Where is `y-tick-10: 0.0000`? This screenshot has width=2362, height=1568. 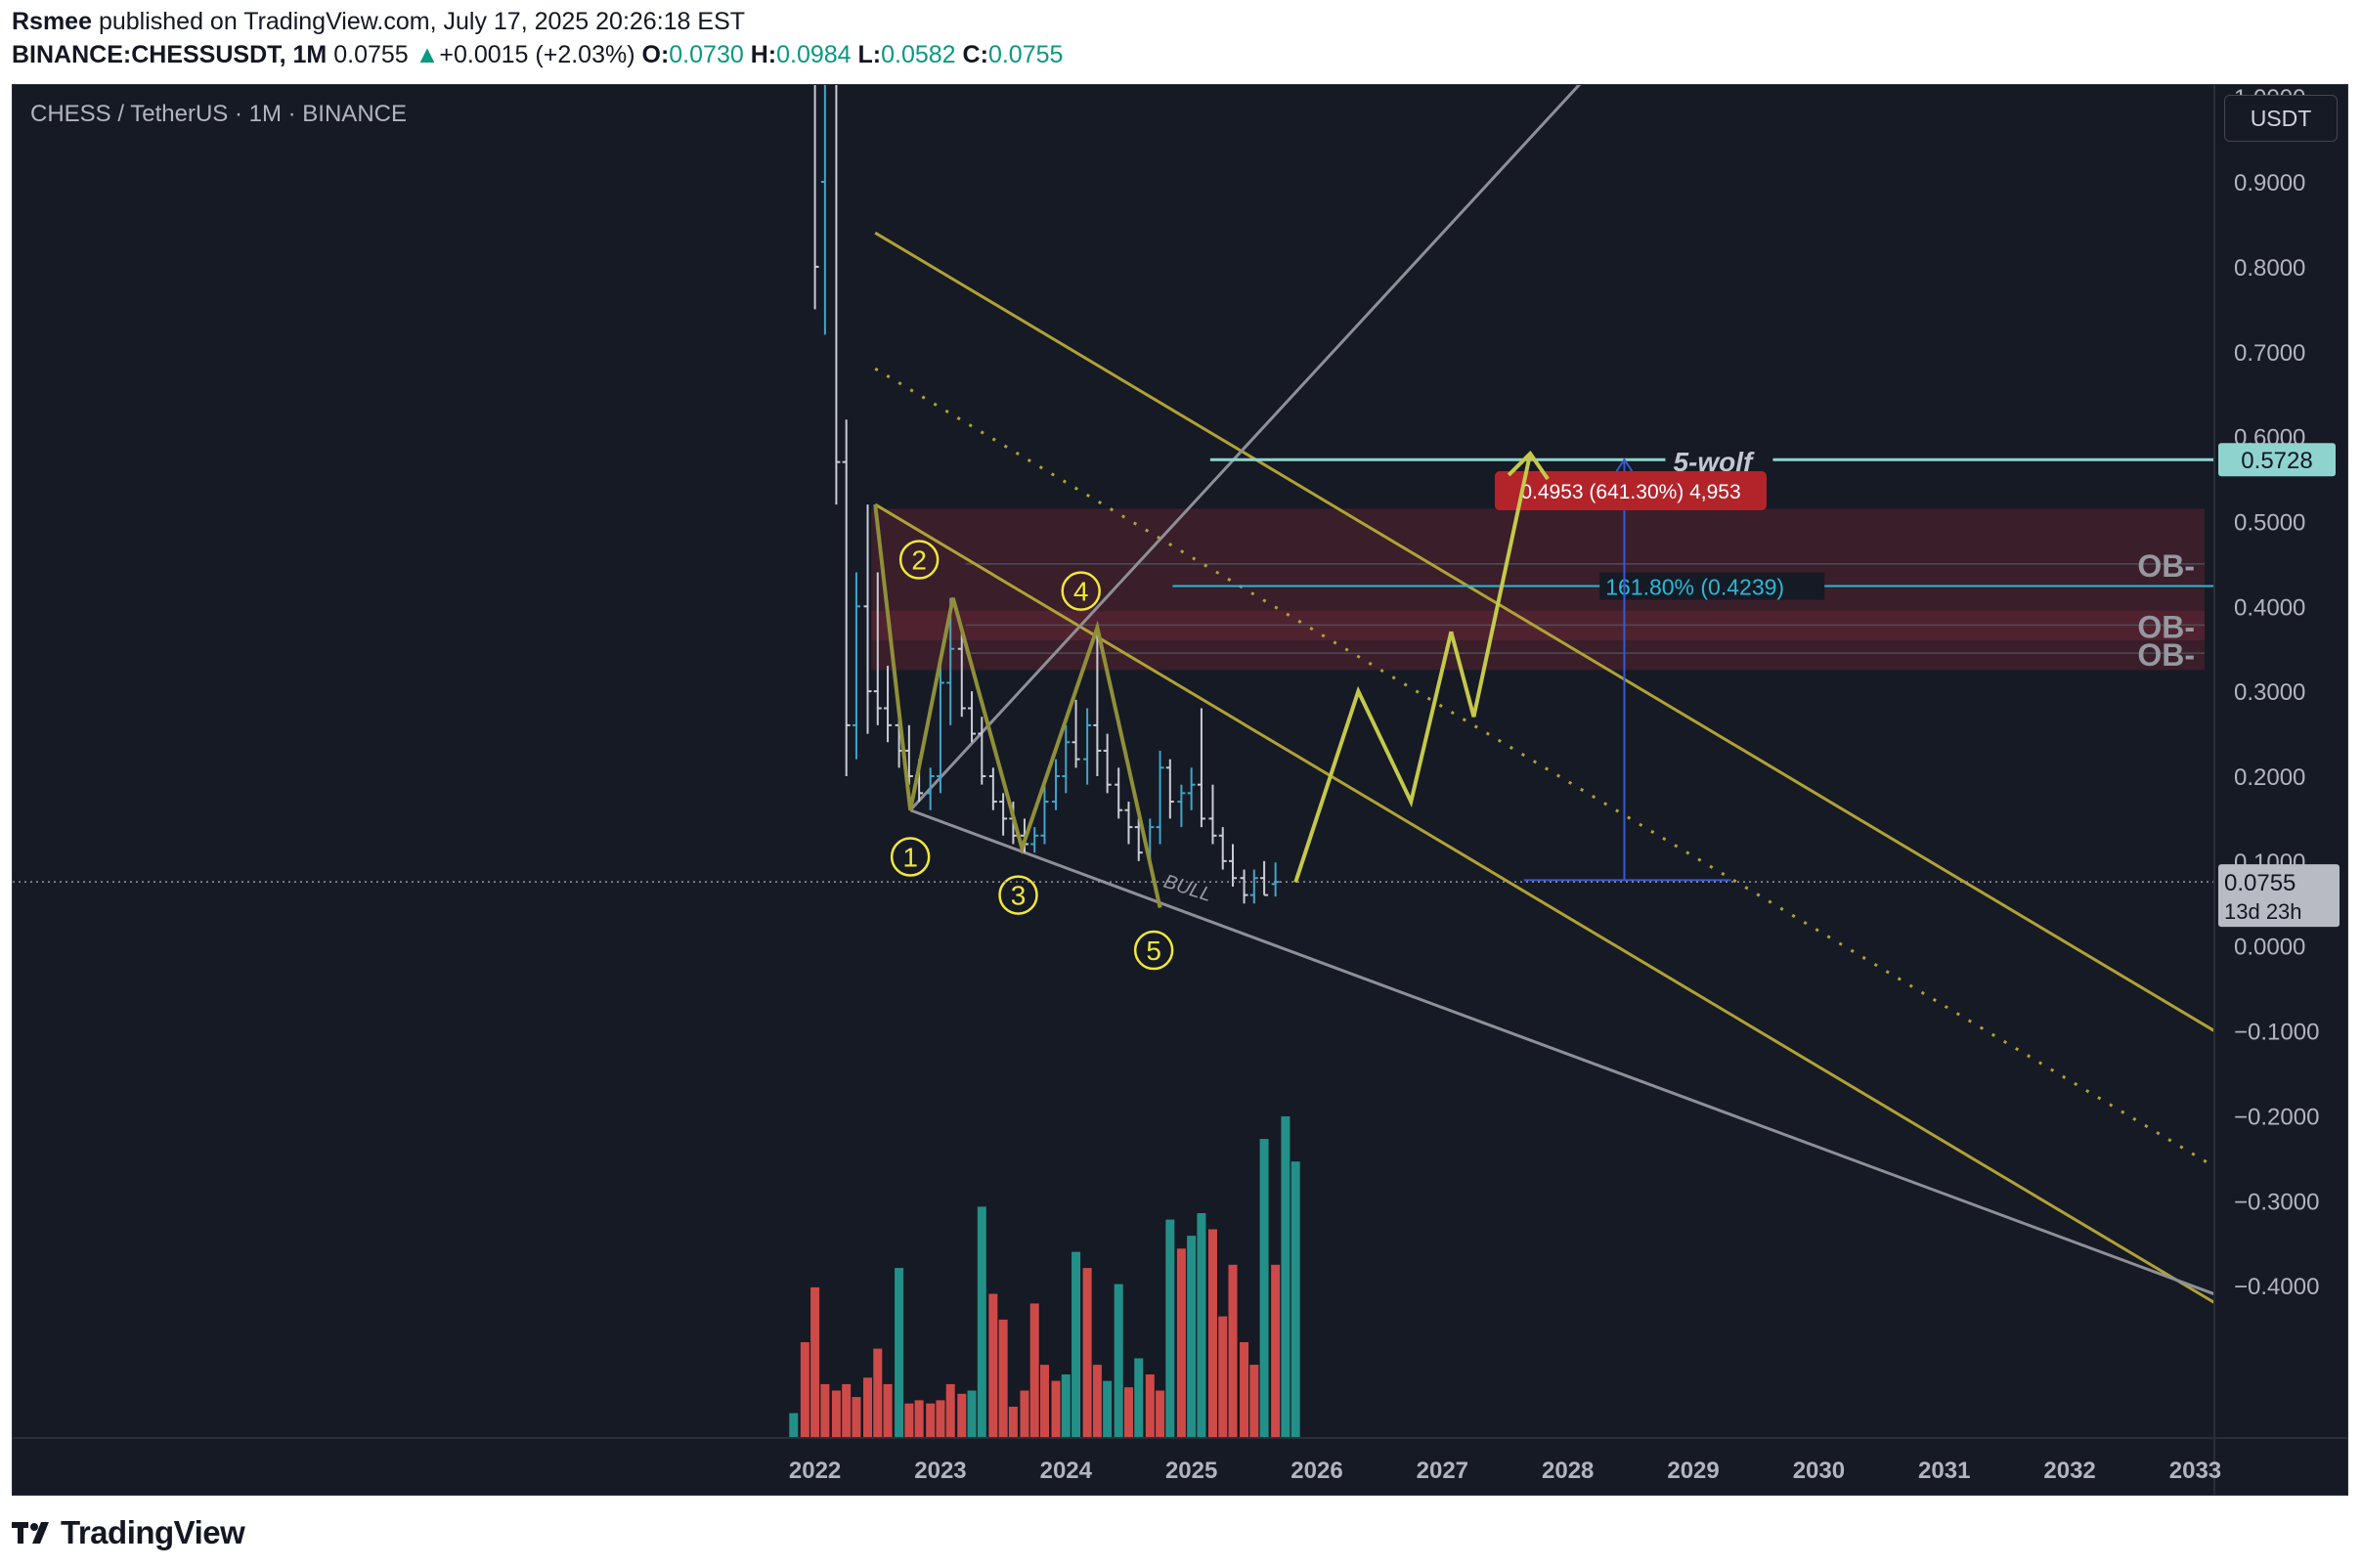
y-tick-10: 0.0000 is located at coordinates (2269, 948).